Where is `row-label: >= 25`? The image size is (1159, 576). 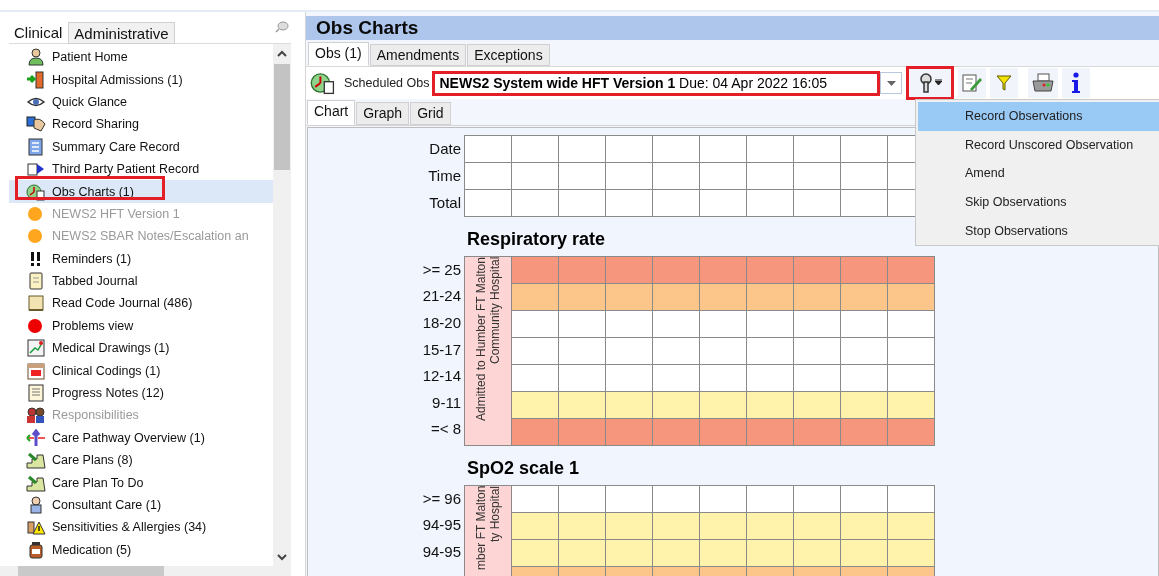
row-label: >= 25 is located at coordinates (441, 269).